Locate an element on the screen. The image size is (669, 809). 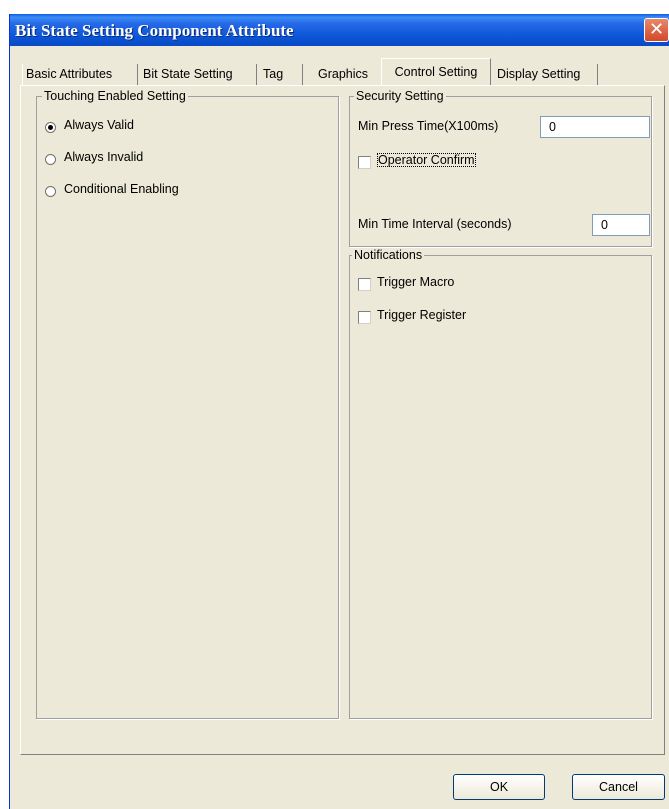
tab-label: Graphics is located at coordinates (343, 74).